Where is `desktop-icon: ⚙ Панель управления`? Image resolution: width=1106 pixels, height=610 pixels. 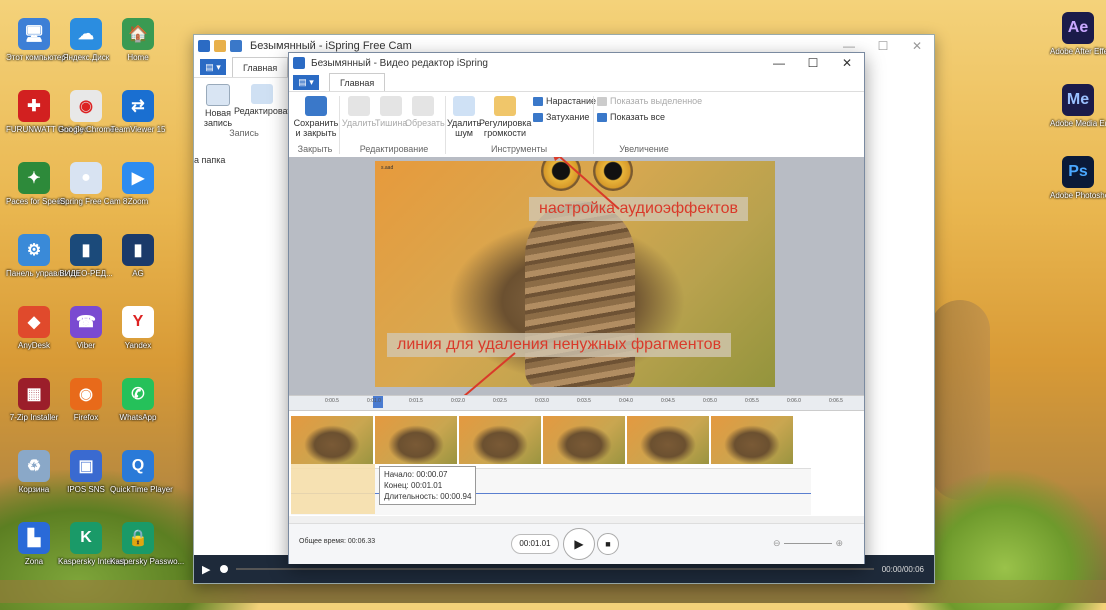
desktop-icon: ⚙ Панель управления is located at coordinates (43, 256).